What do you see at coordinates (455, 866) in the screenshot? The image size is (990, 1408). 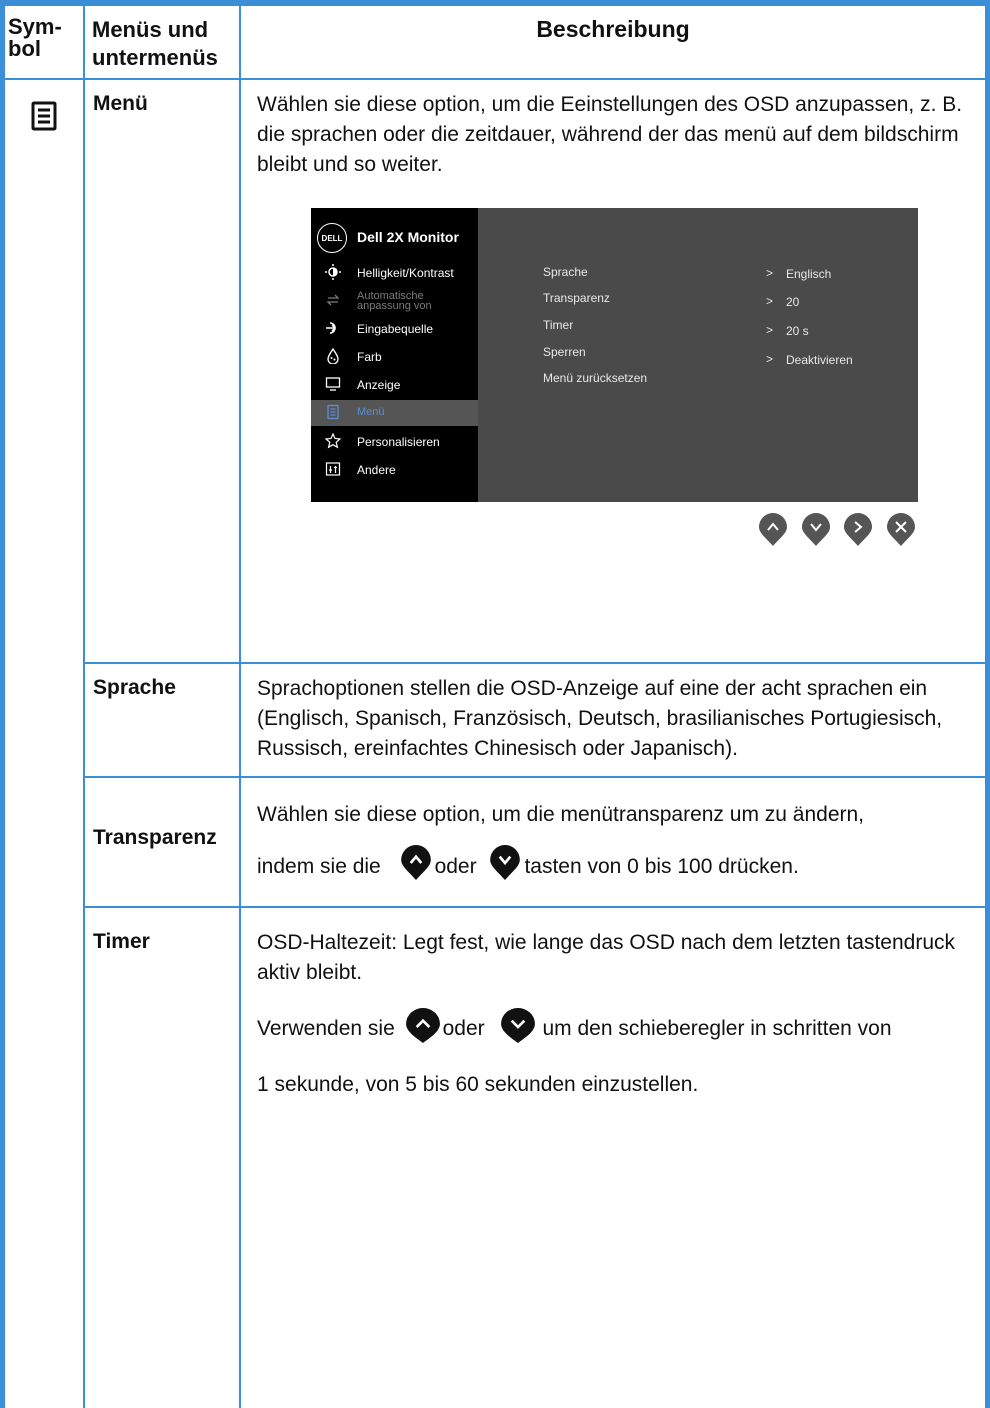 I see `transparenz-text-b: oder` at bounding box center [455, 866].